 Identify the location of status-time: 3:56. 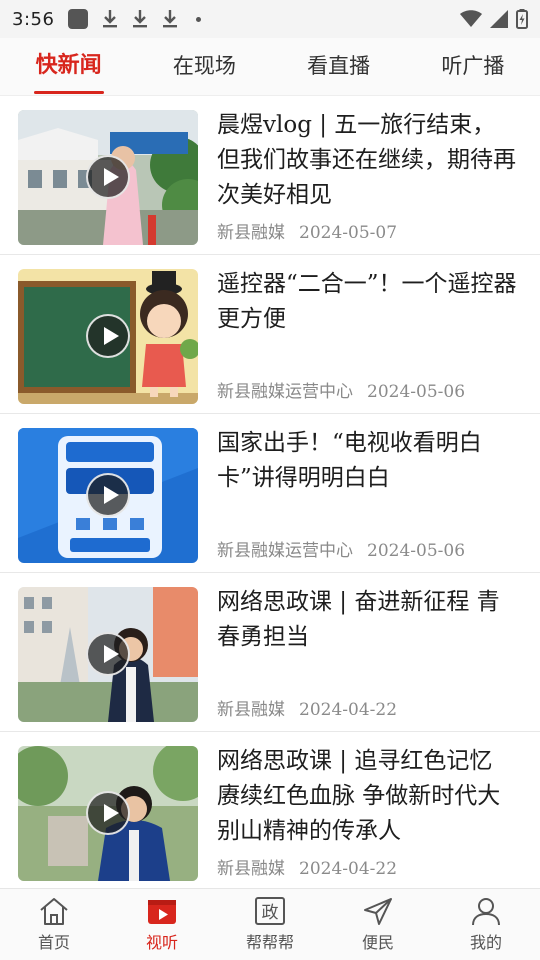
(33, 19).